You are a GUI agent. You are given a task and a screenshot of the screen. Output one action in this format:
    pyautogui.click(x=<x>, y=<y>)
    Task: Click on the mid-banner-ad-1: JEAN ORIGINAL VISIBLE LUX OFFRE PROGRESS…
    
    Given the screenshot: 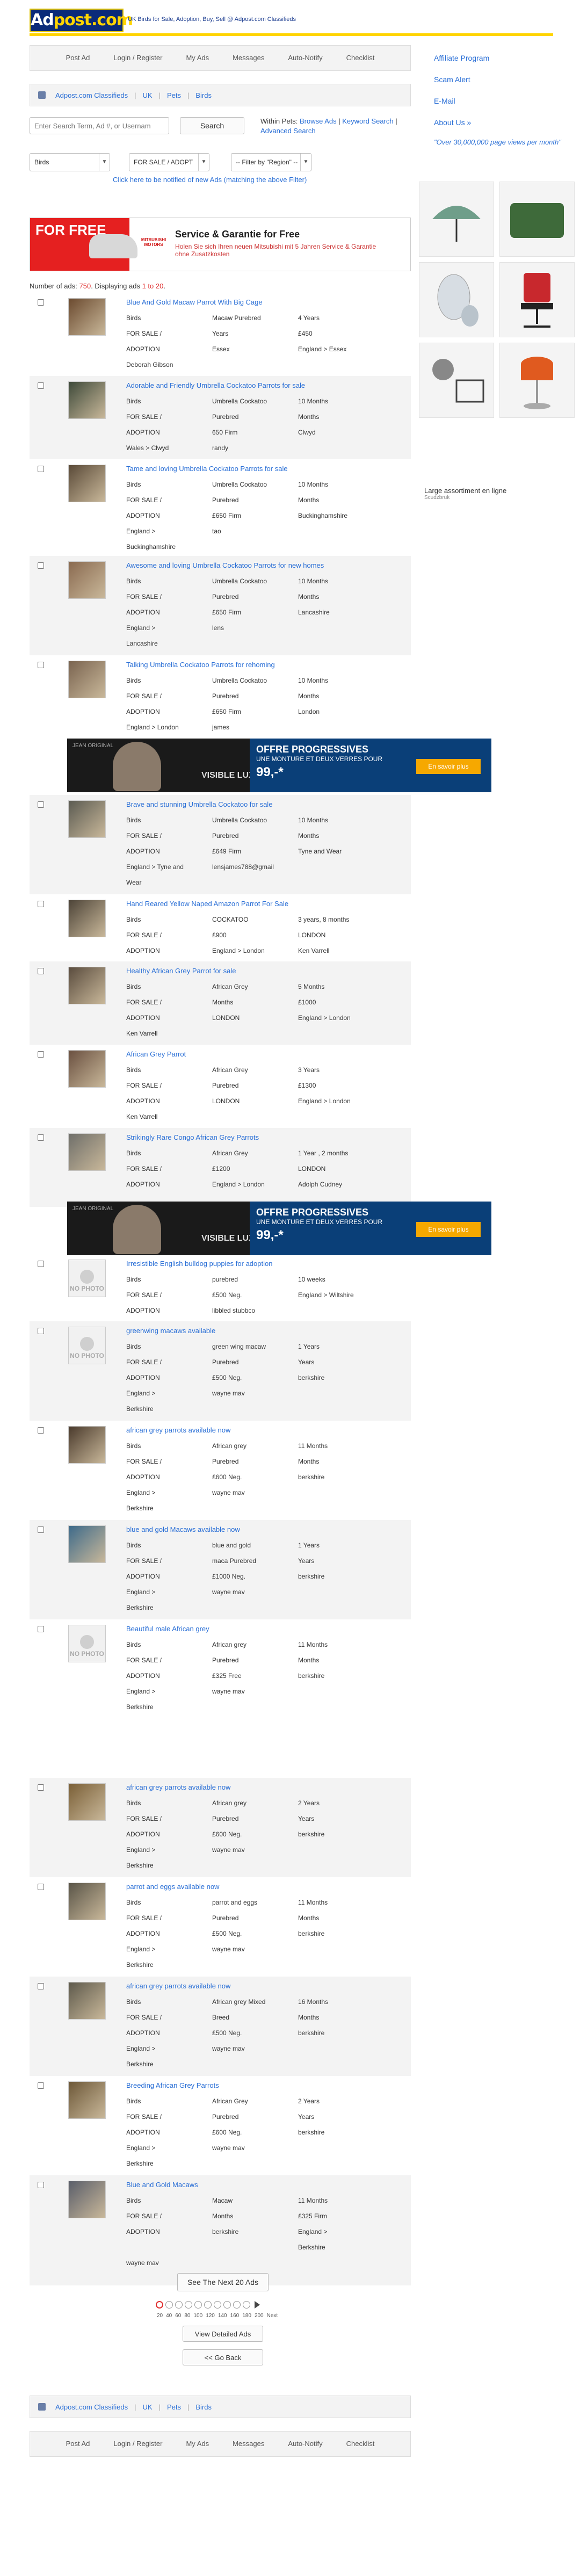 What is the action you would take?
    pyautogui.click(x=279, y=765)
    